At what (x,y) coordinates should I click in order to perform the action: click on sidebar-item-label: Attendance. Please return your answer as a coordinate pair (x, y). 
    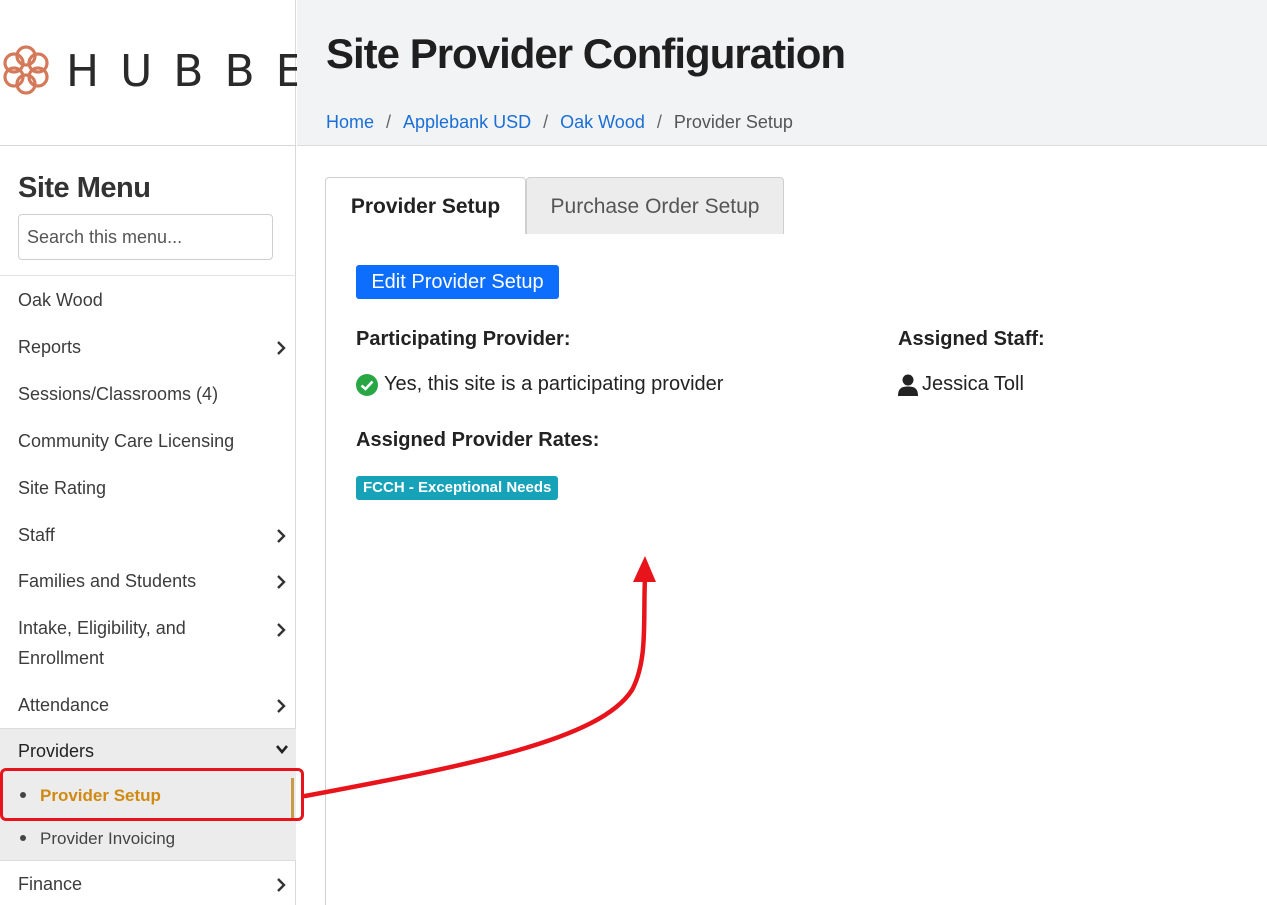
    Looking at the image, I should click on (64, 705).